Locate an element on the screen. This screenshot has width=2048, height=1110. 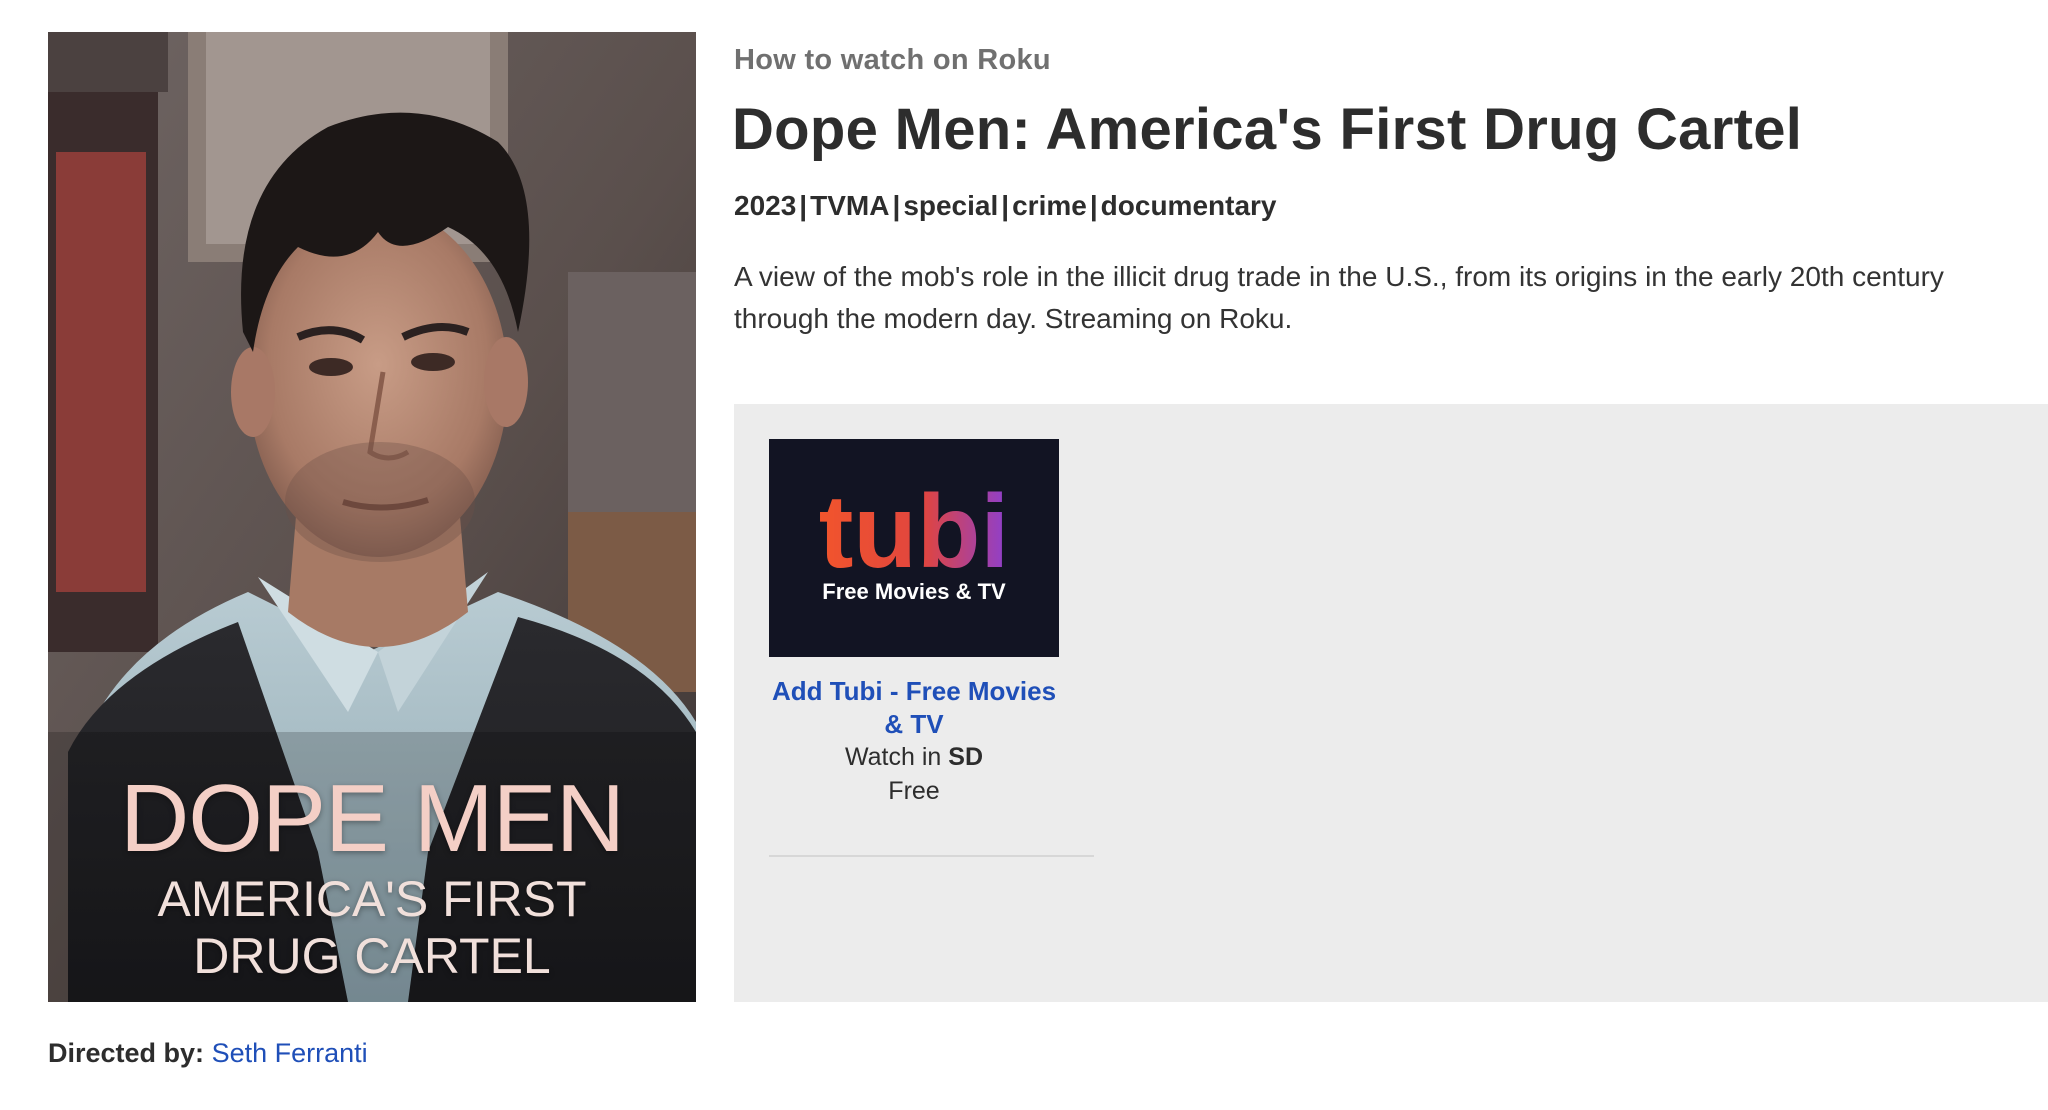
add-tubi-link: Add Tubi - Free Movies & TV is located at coordinates (914, 708).